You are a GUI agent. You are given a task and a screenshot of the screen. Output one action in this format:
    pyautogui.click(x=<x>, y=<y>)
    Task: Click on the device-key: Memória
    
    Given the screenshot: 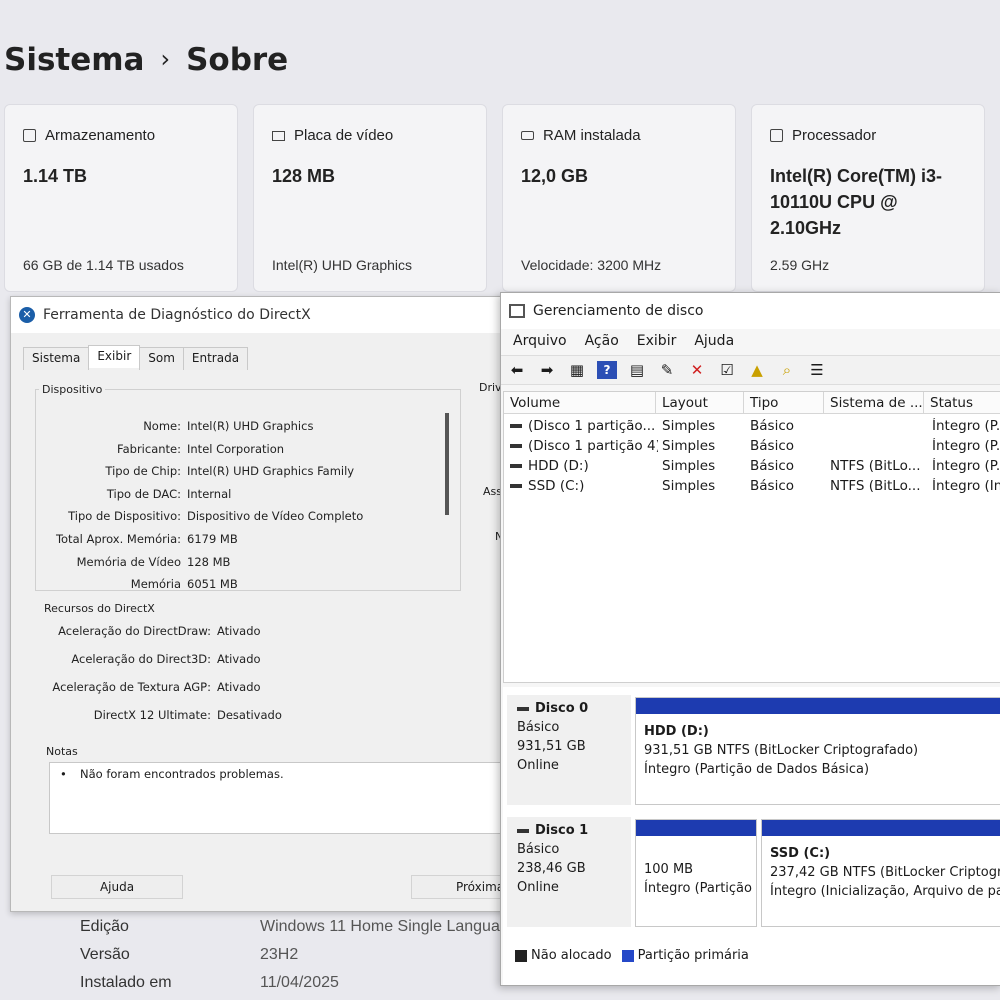 What is the action you would take?
    pyautogui.click(x=155, y=584)
    